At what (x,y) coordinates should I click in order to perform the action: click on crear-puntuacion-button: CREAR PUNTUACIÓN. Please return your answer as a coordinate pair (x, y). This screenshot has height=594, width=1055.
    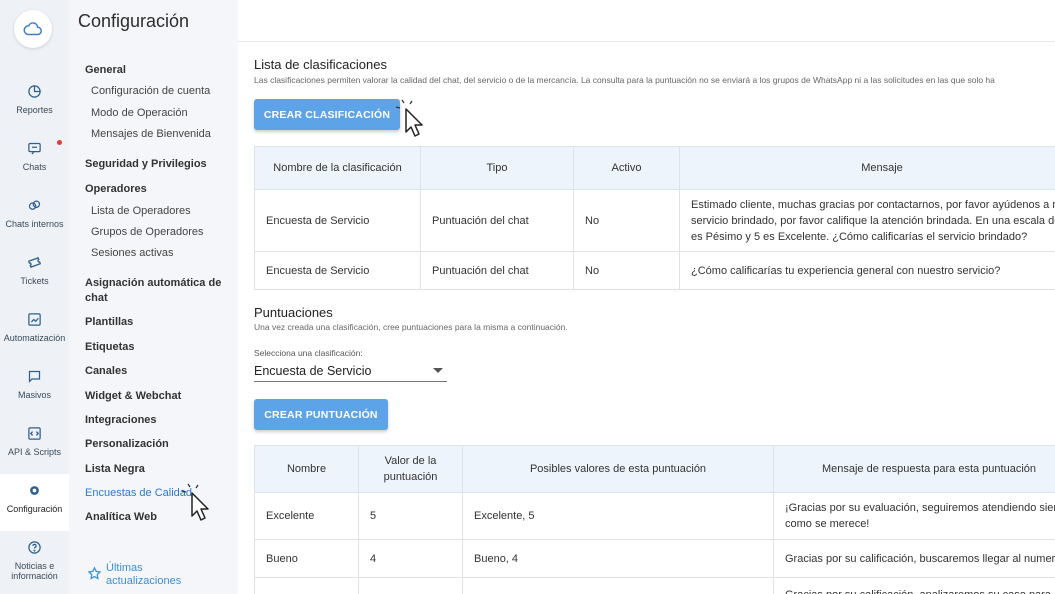
    Looking at the image, I should click on (321, 414).